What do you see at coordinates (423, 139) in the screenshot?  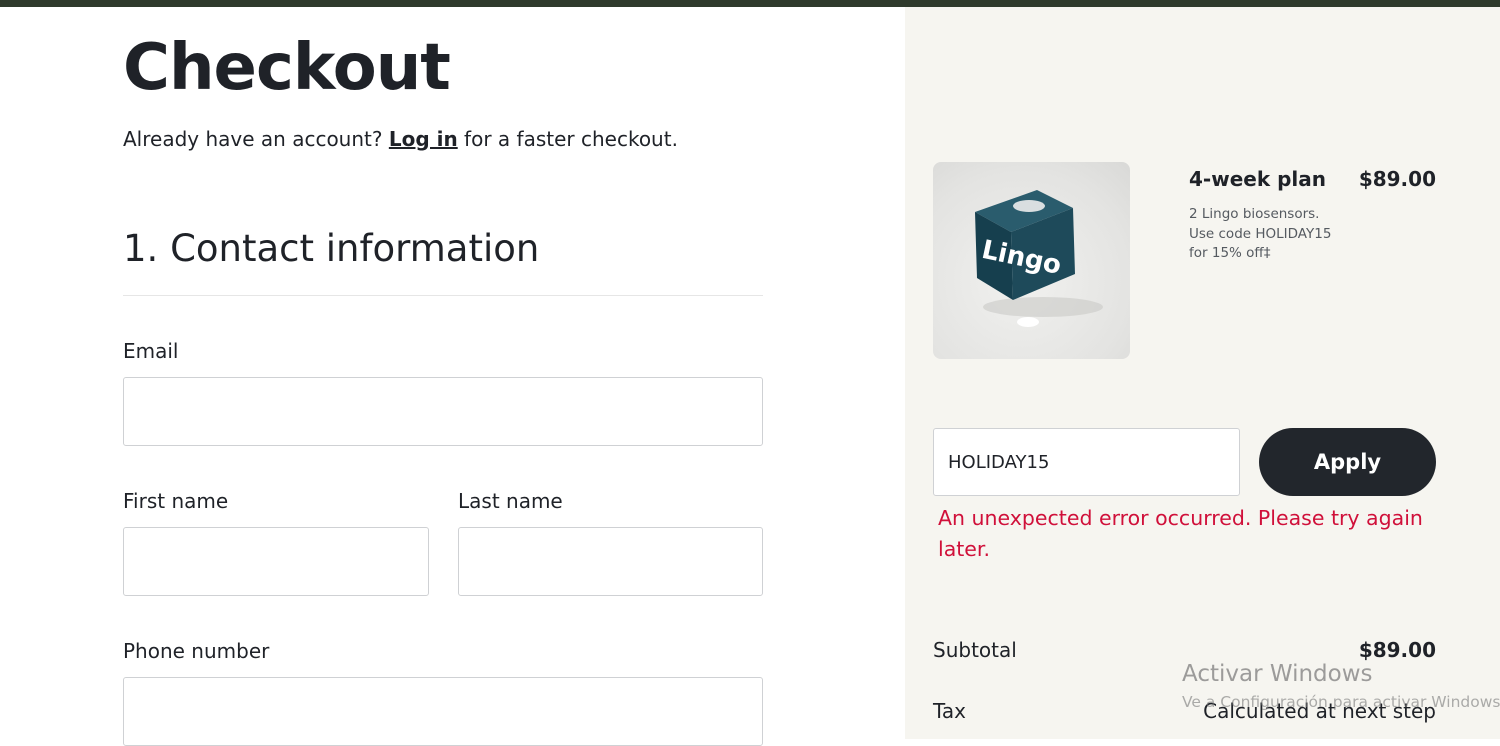 I see `login-link: Log in` at bounding box center [423, 139].